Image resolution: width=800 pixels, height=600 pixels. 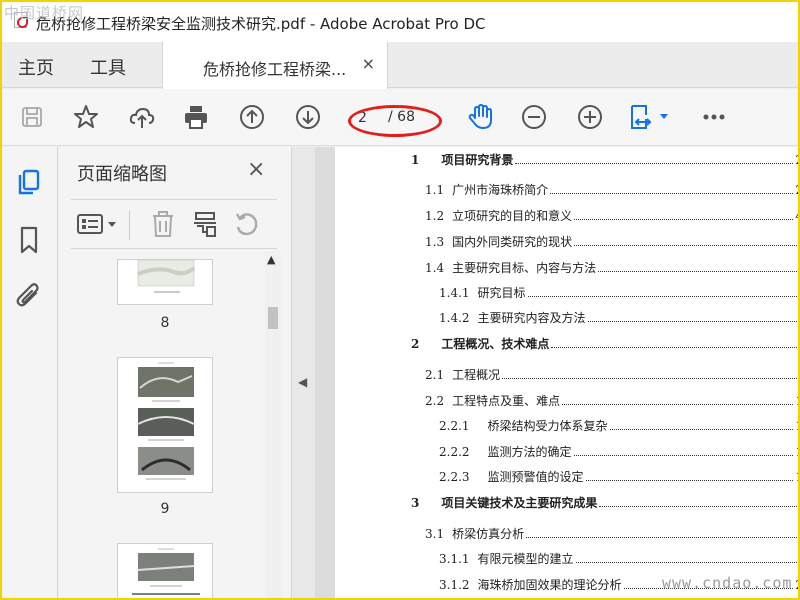 What do you see at coordinates (32, 117) in the screenshot?
I see `save-icon` at bounding box center [32, 117].